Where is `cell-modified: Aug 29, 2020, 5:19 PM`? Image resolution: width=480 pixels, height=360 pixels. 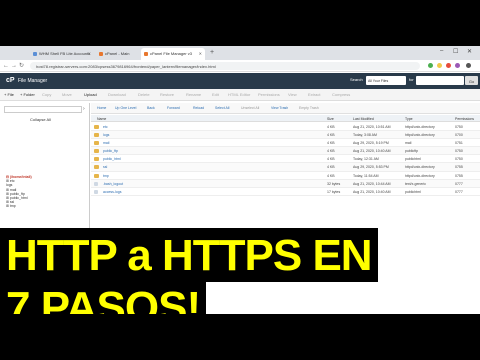
cell-modified: Aug 29, 2020, 5:19 PM is located at coordinates (371, 143).